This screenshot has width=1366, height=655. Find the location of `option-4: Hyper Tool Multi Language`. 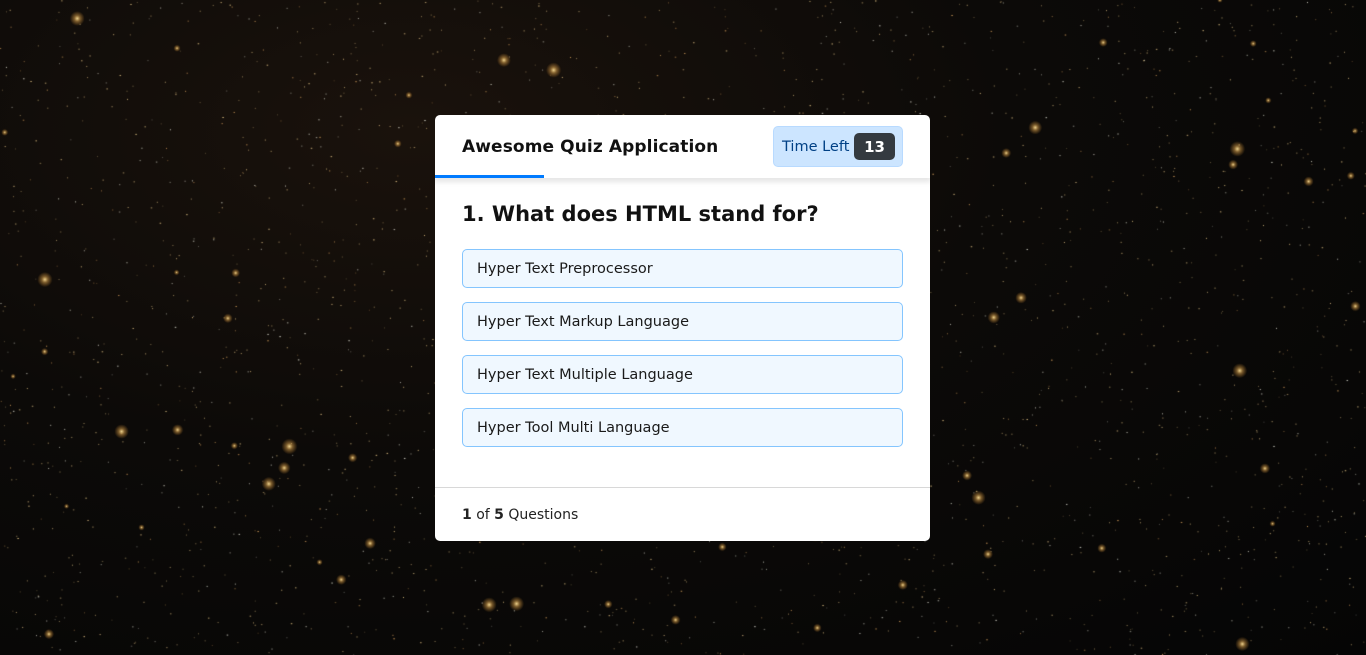

option-4: Hyper Tool Multi Language is located at coordinates (682, 427).